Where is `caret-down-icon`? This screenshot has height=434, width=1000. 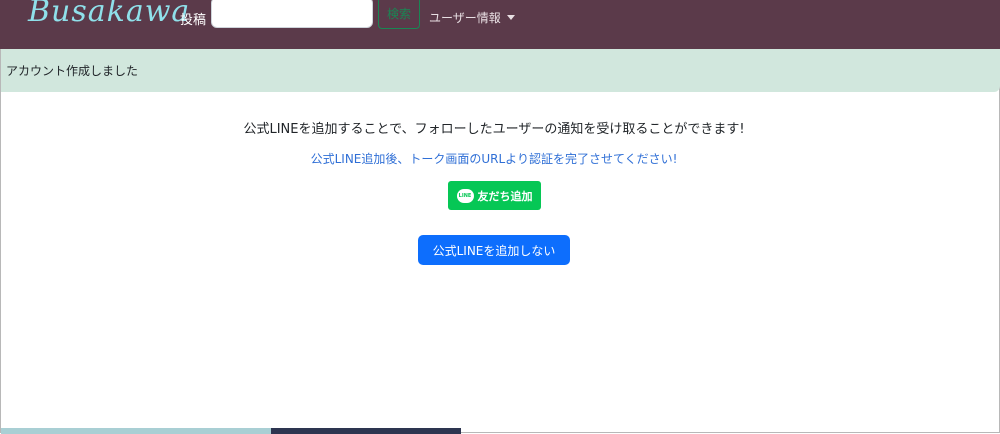
caret-down-icon is located at coordinates (510, 17).